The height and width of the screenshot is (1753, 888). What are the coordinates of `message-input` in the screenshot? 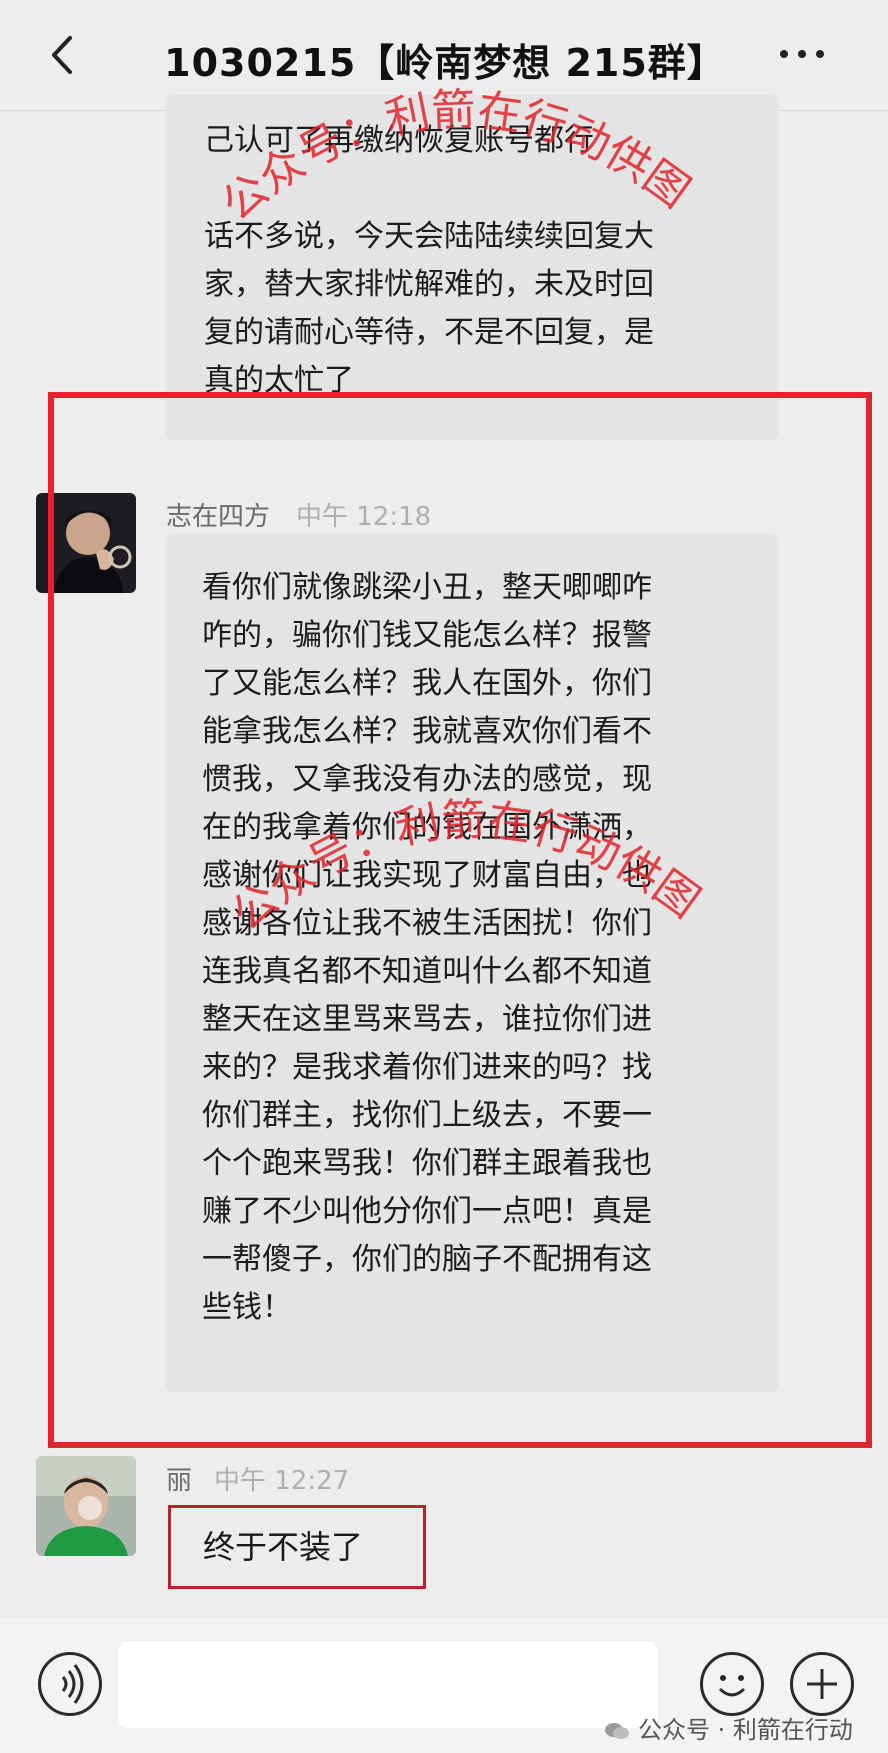 It's located at (388, 1685).